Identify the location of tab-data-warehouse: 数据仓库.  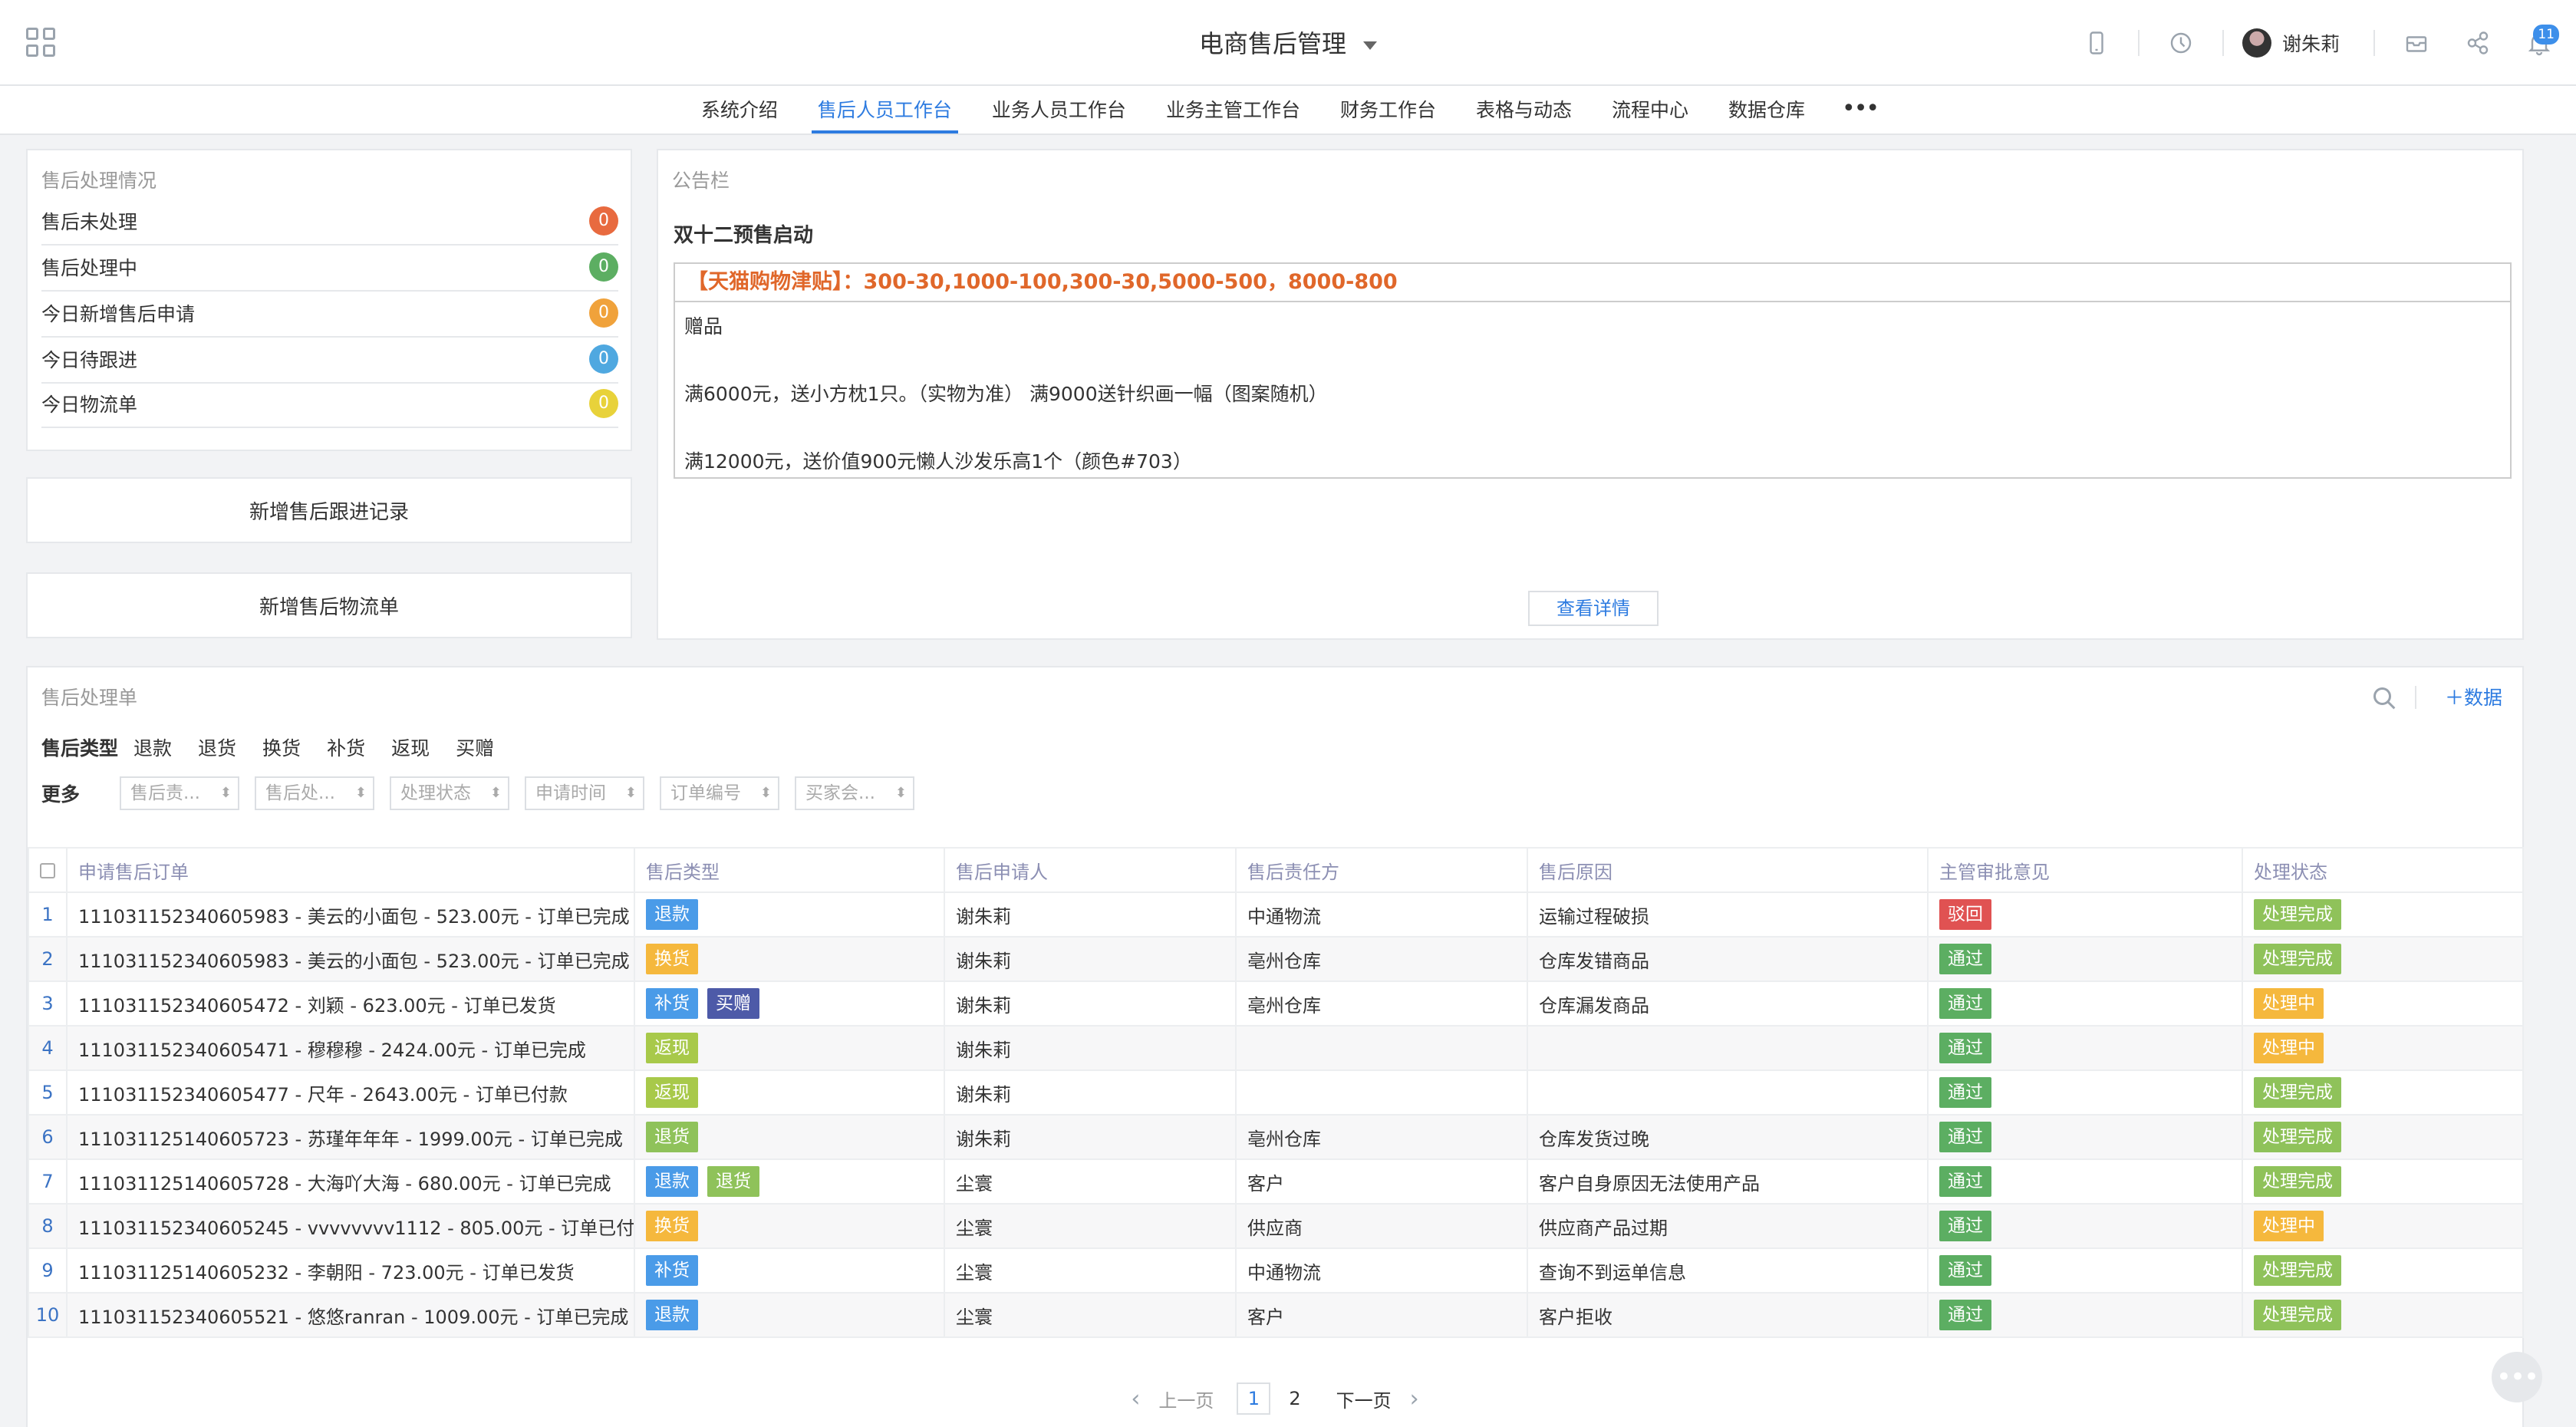
(1766, 109).